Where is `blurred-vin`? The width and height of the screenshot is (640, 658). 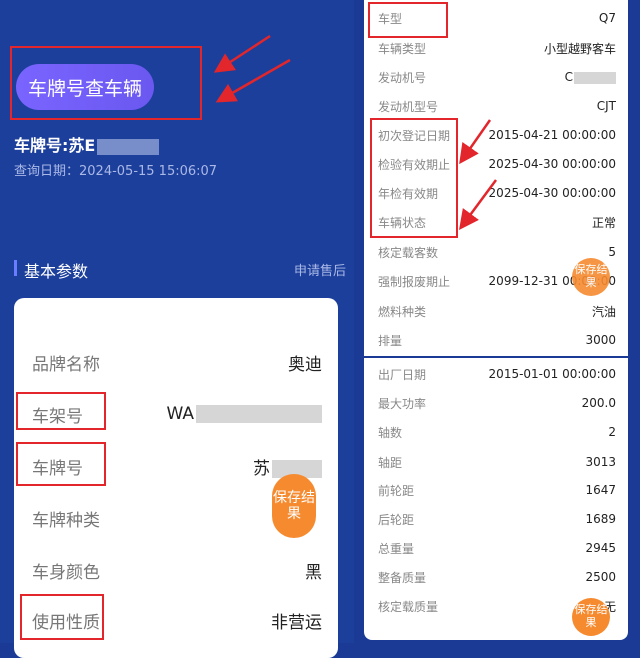 blurred-vin is located at coordinates (259, 414).